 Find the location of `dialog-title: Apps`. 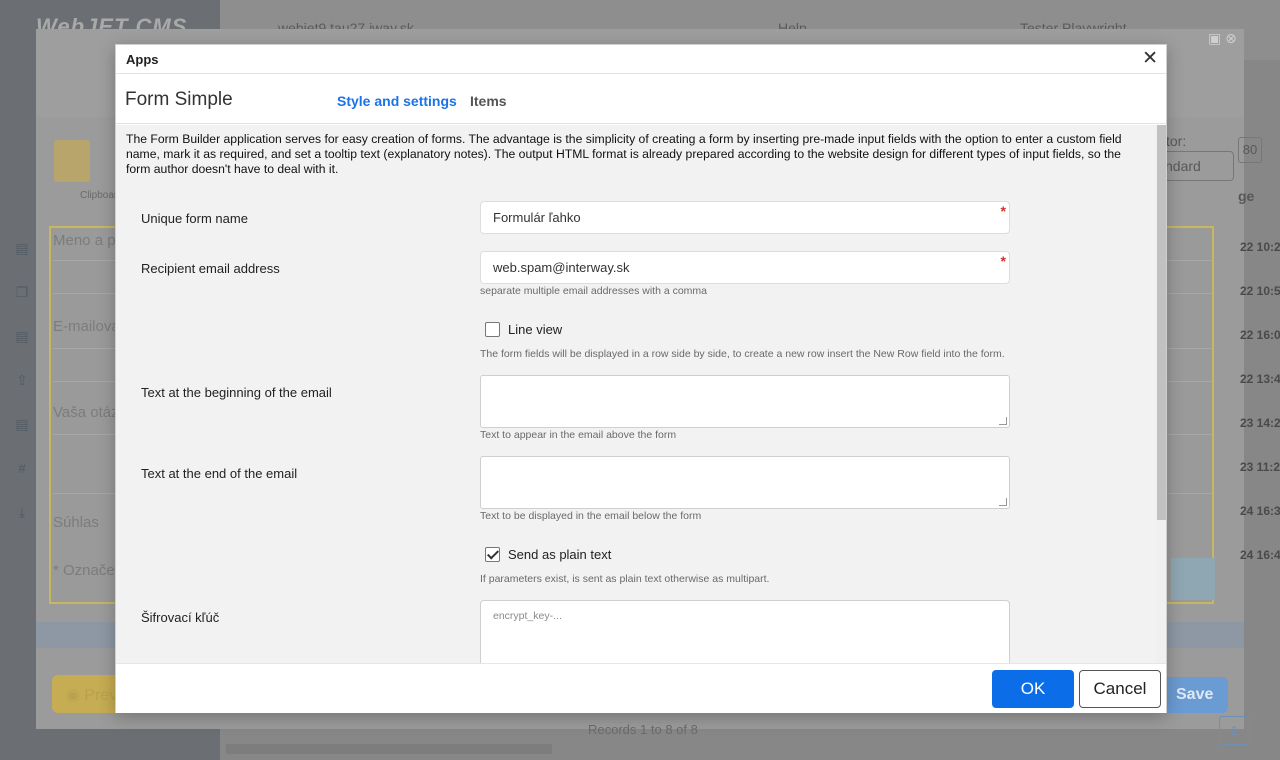

dialog-title: Apps is located at coordinates (142, 59).